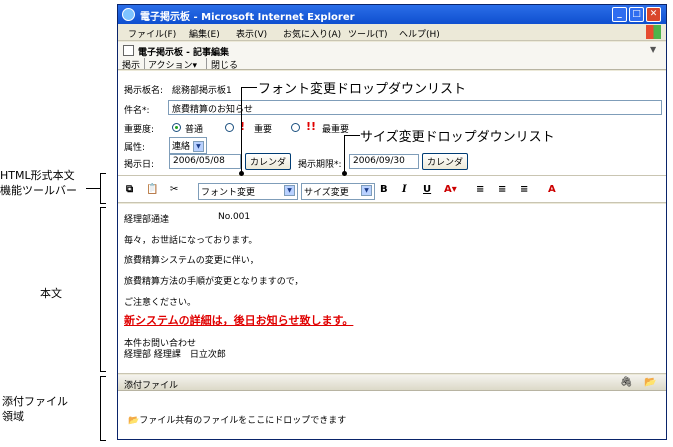  Describe the element at coordinates (392, 189) in the screenshot. I see `html-editor-toolbar: ⧉ 📋 ✂ フォント変更 ▼ サイズ変更 ▼ B I U A▾ ≡ ≡ ≡ A` at that location.